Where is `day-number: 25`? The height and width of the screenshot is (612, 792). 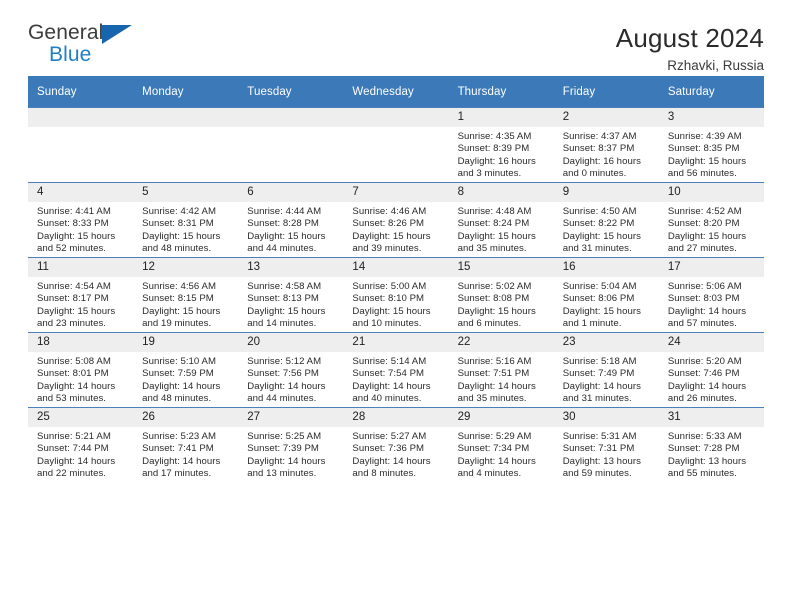 day-number: 25 is located at coordinates (81, 417).